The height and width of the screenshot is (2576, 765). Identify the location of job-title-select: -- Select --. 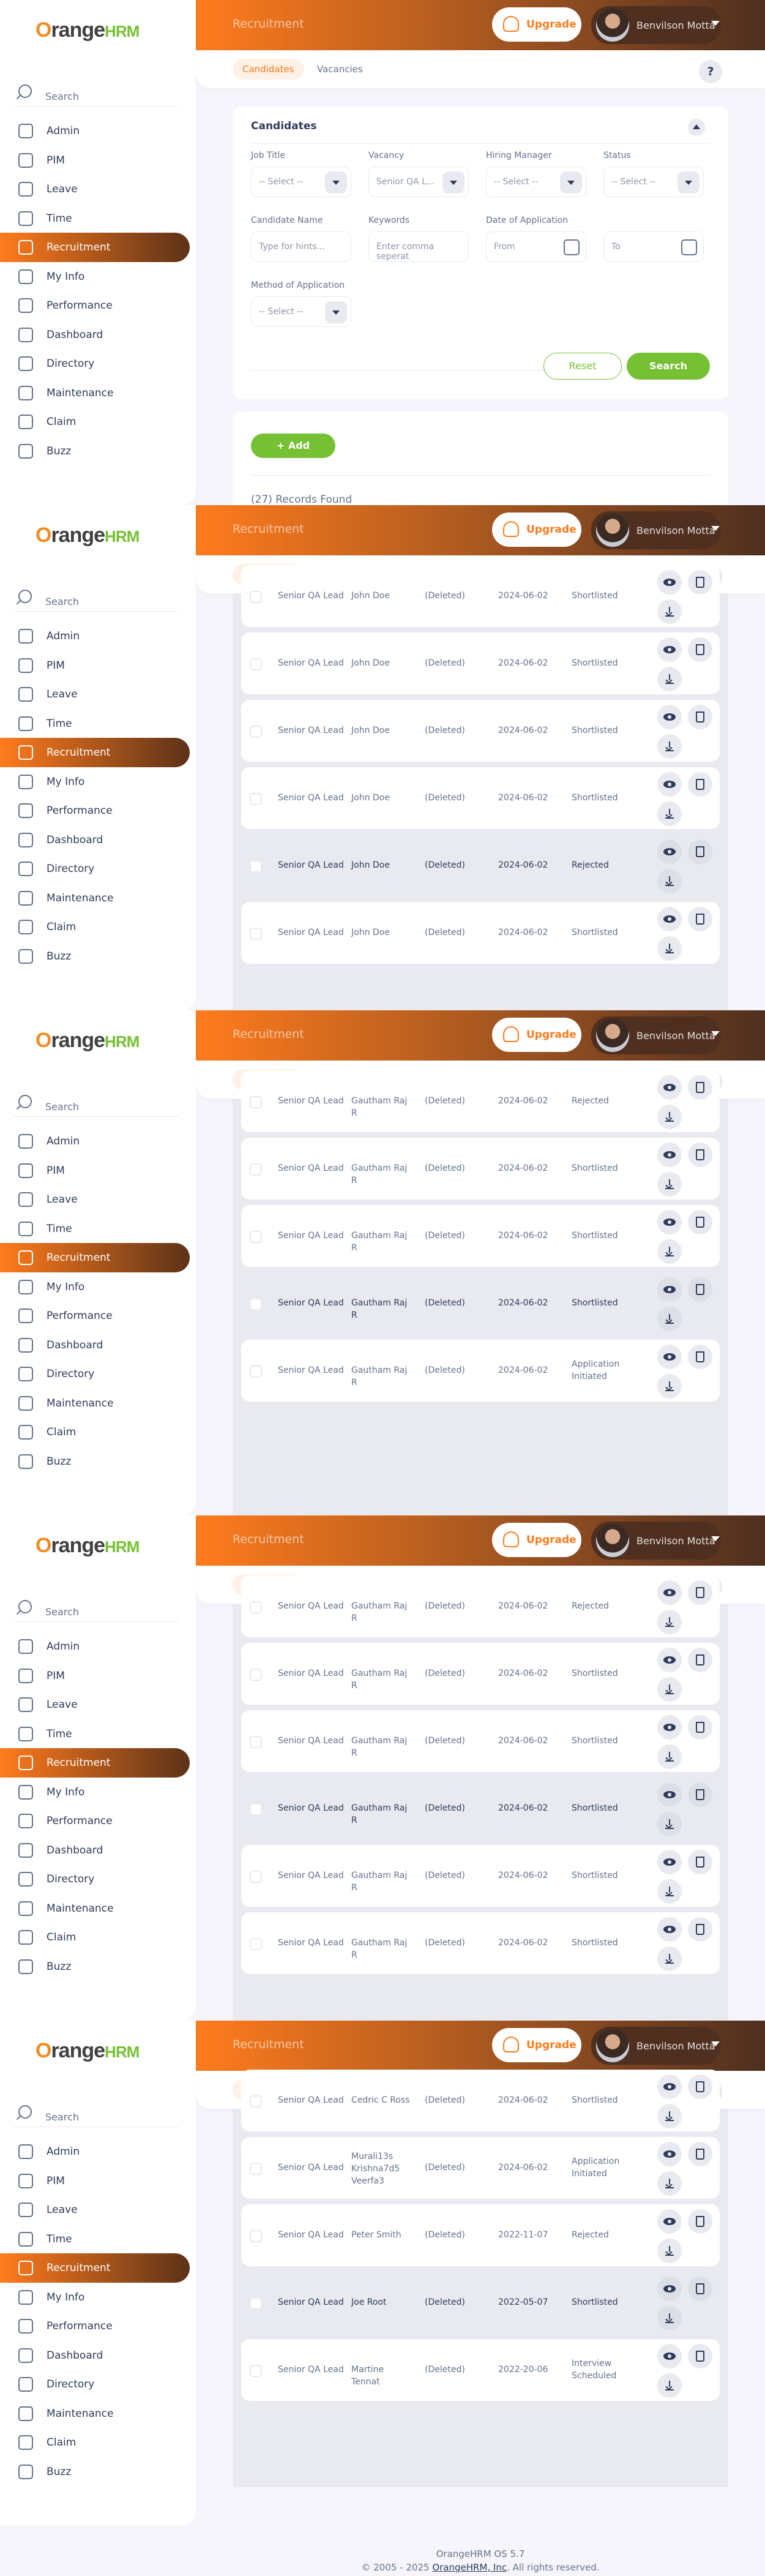
(301, 182).